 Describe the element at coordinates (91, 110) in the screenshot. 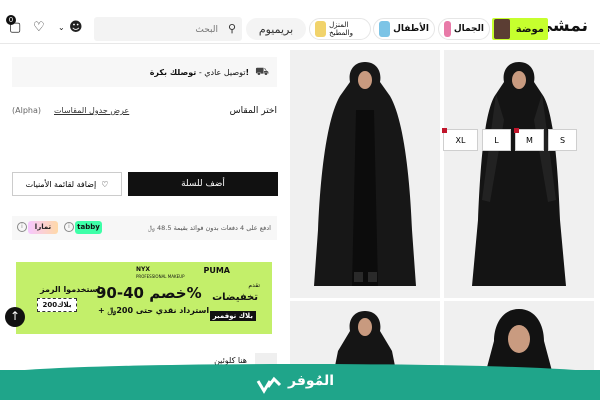

I see `size-chart-link: عرض جدول المقاسات` at that location.